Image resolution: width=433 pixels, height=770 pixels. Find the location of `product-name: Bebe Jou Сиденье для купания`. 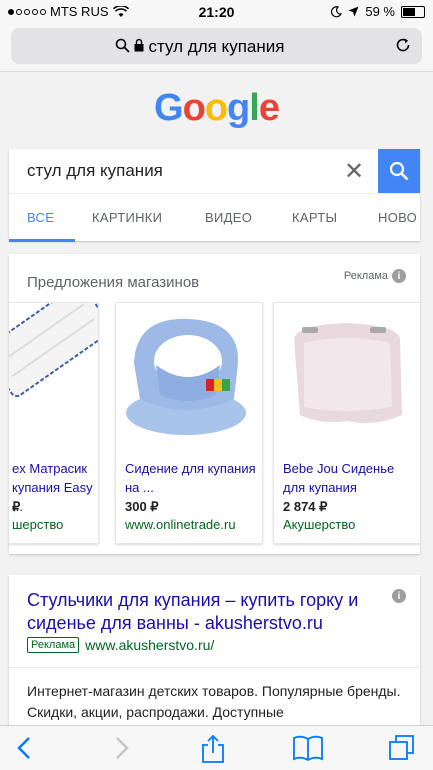

product-name: Bebe Jou Сиденье для купания is located at coordinates (351, 478).